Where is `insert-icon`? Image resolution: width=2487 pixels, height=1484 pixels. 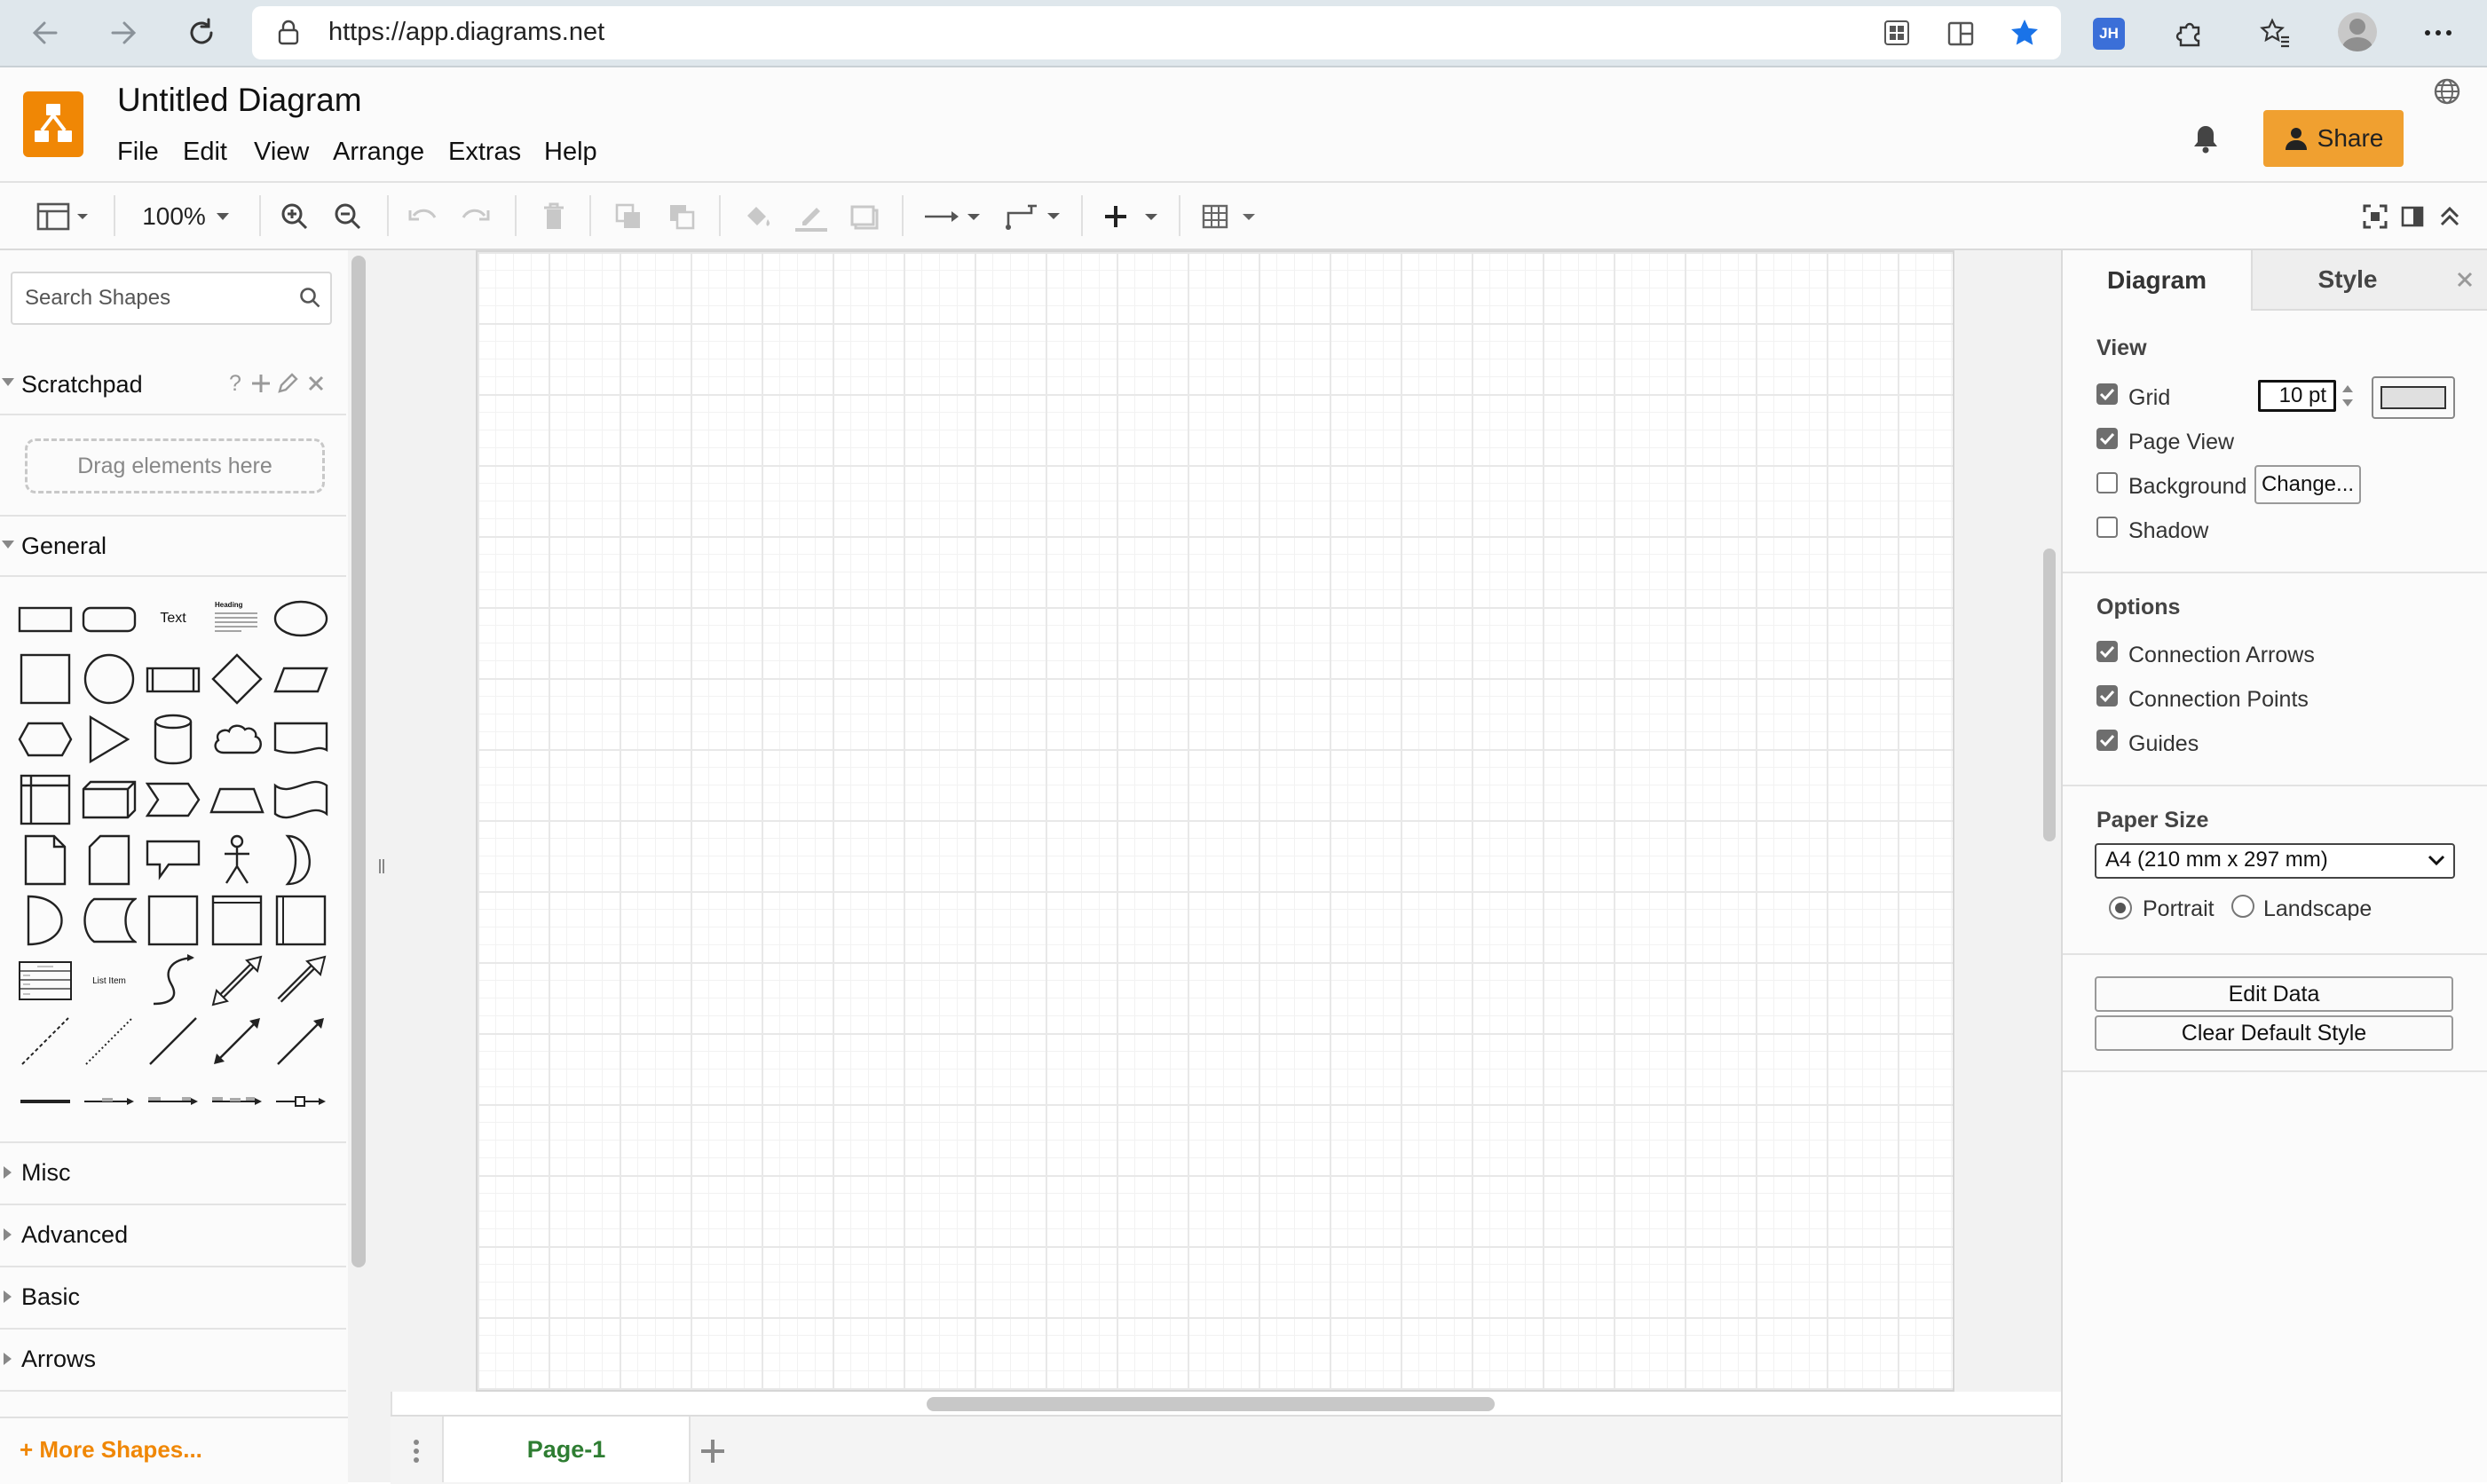 insert-icon is located at coordinates (1132, 217).